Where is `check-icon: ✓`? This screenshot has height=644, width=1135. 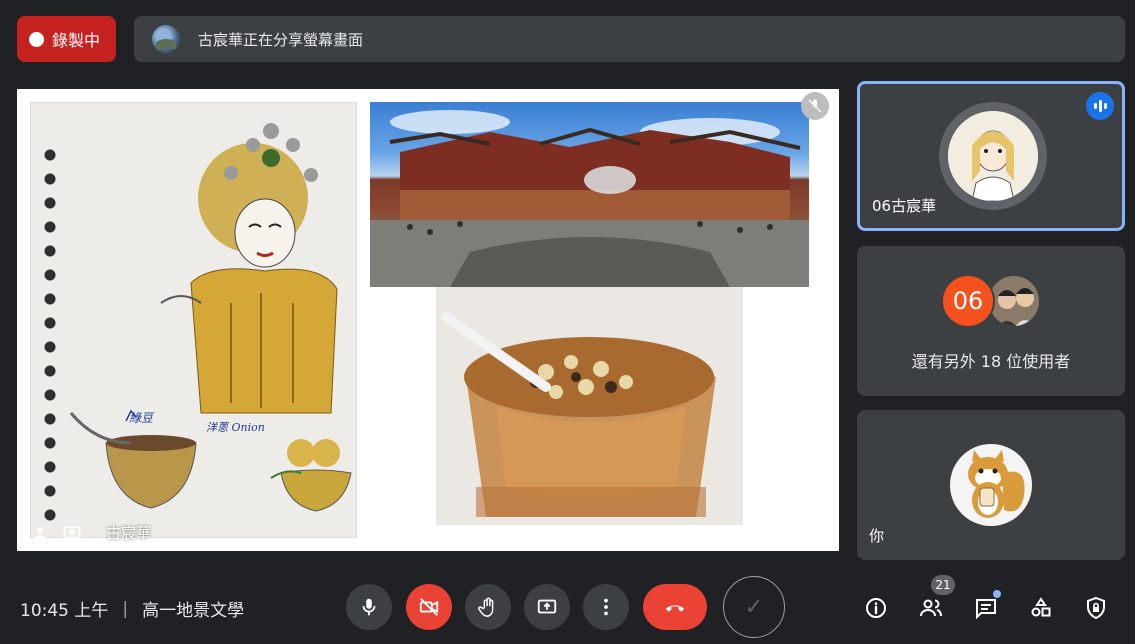 check-icon: ✓ is located at coordinates (754, 607).